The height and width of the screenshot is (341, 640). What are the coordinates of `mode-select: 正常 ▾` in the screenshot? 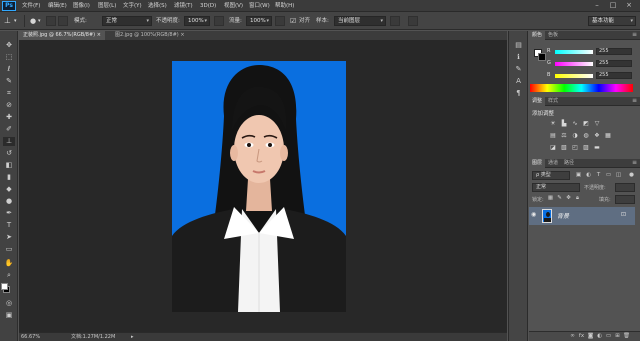 It's located at (127, 21).